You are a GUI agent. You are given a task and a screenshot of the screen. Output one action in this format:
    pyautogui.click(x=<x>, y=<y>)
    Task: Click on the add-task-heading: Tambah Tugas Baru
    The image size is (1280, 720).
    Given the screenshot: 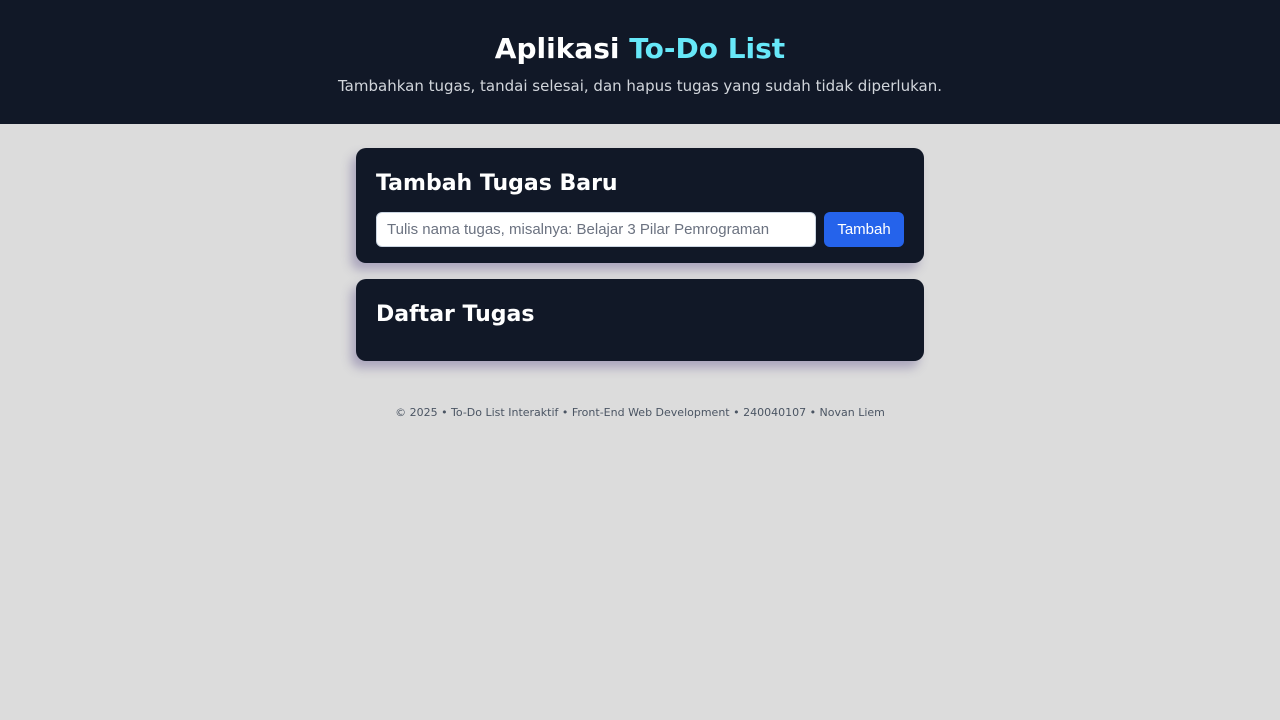 What is the action you would take?
    pyautogui.click(x=497, y=183)
    